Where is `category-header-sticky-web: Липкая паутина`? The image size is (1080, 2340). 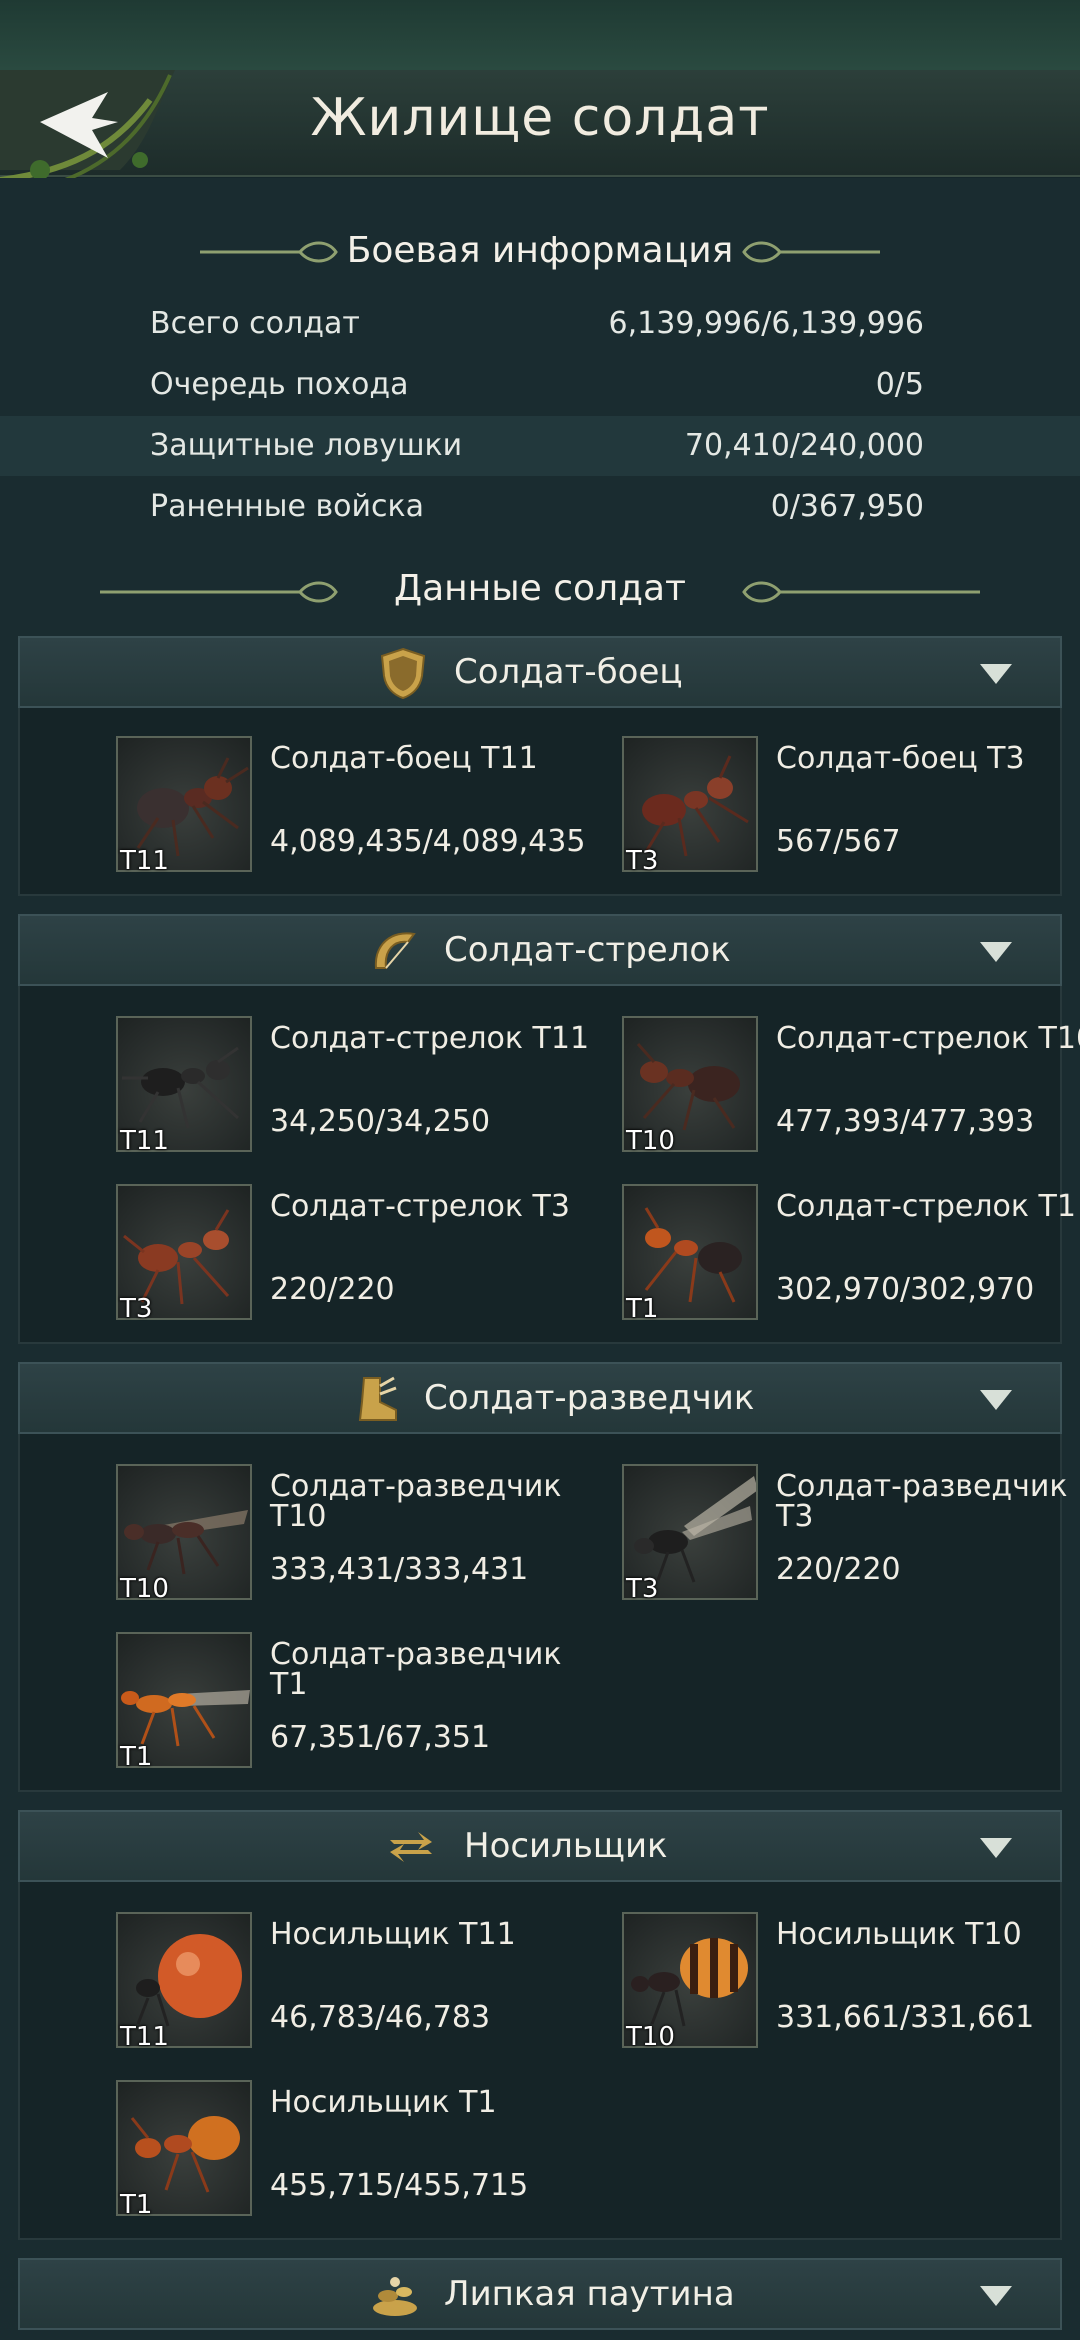
category-header-sticky-web: Липкая паутина is located at coordinates (540, 2294).